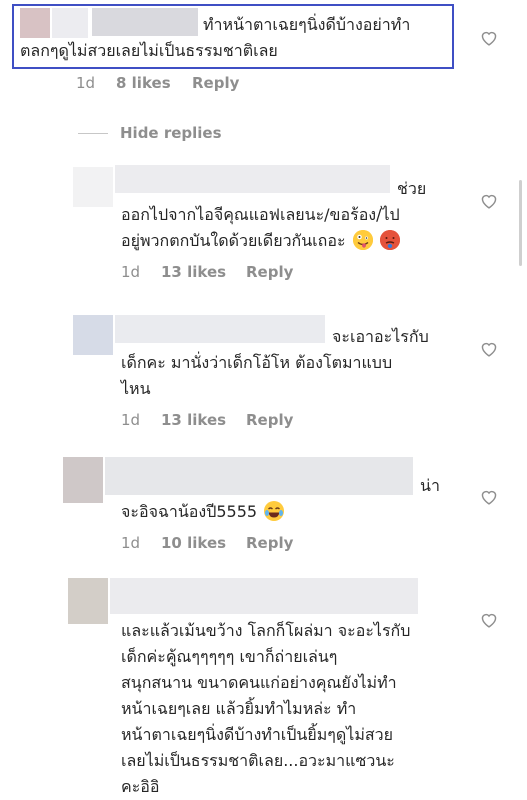 The image size is (527, 800). What do you see at coordinates (136, 388) in the screenshot?
I see `comment-text: ไหน` at bounding box center [136, 388].